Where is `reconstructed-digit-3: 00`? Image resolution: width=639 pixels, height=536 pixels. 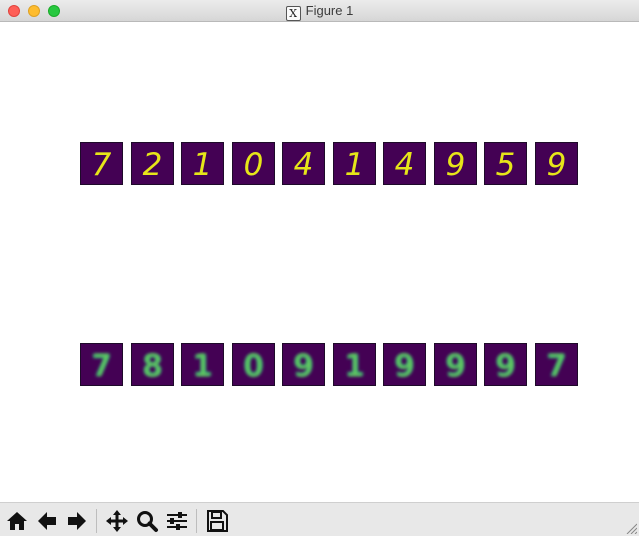 reconstructed-digit-3: 00 is located at coordinates (253, 364).